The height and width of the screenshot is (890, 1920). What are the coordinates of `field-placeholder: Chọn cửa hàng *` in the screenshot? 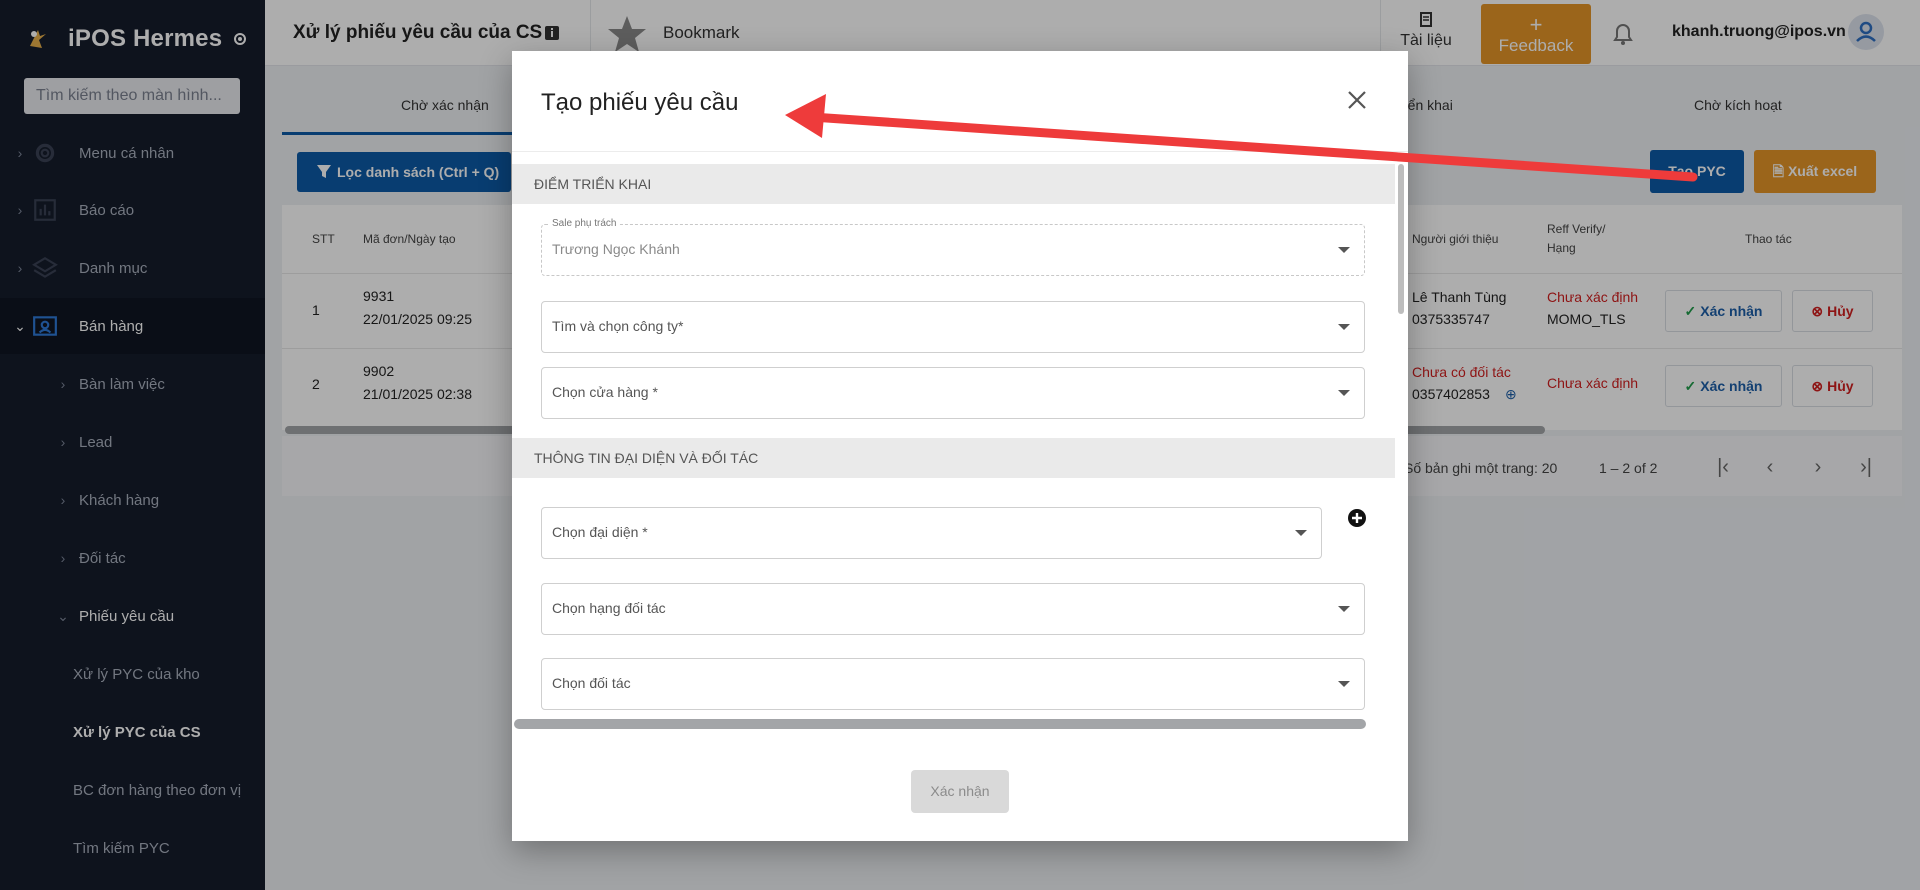 It's located at (605, 392).